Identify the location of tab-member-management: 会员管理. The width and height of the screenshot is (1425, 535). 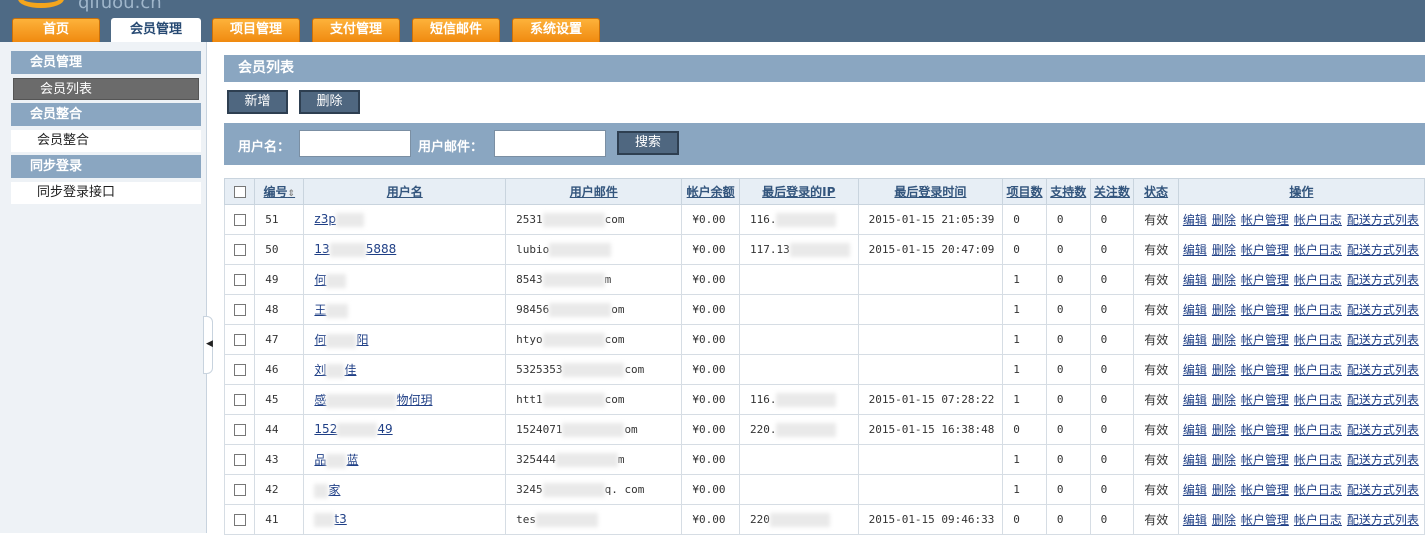
(156, 30).